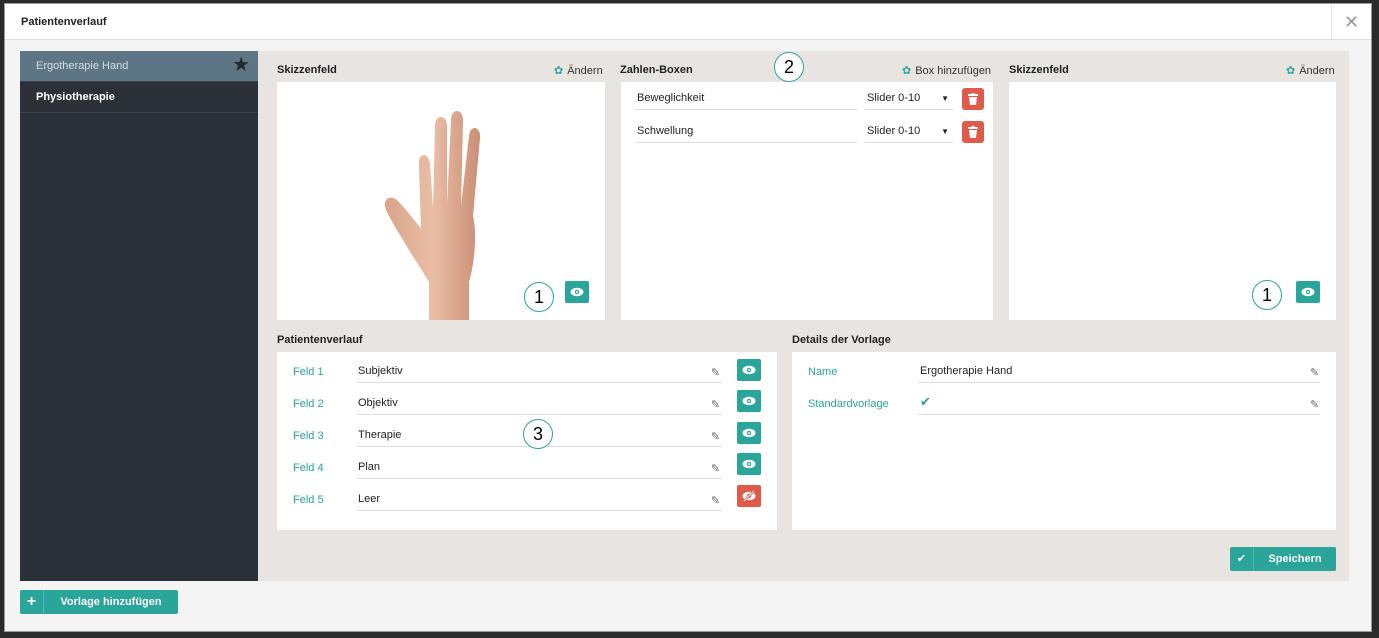  I want to click on sidebar-item-label: Ergotherapie Hand, so click(82, 66).